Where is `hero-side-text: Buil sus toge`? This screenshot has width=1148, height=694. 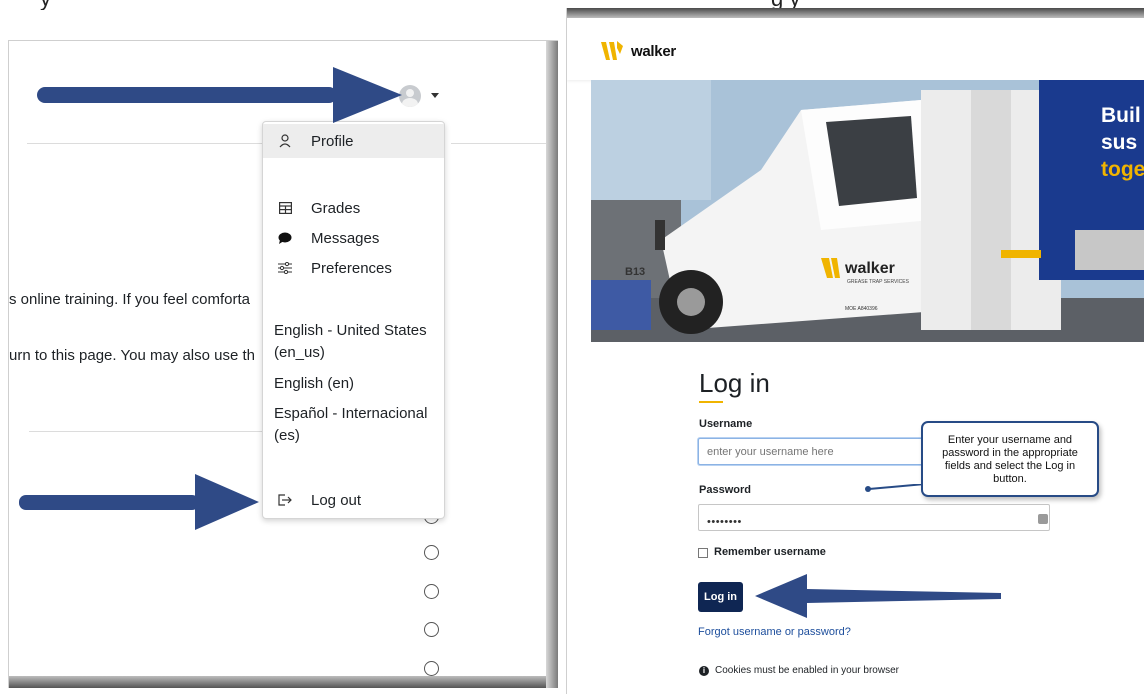 hero-side-text: Buil sus toge is located at coordinates (1122, 142).